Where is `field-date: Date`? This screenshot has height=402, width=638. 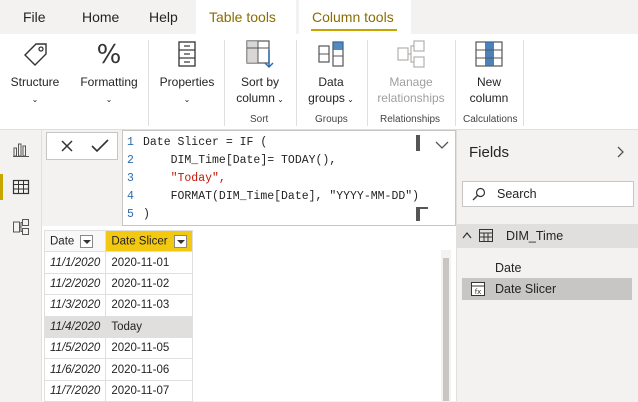
field-date: Date is located at coordinates (508, 268).